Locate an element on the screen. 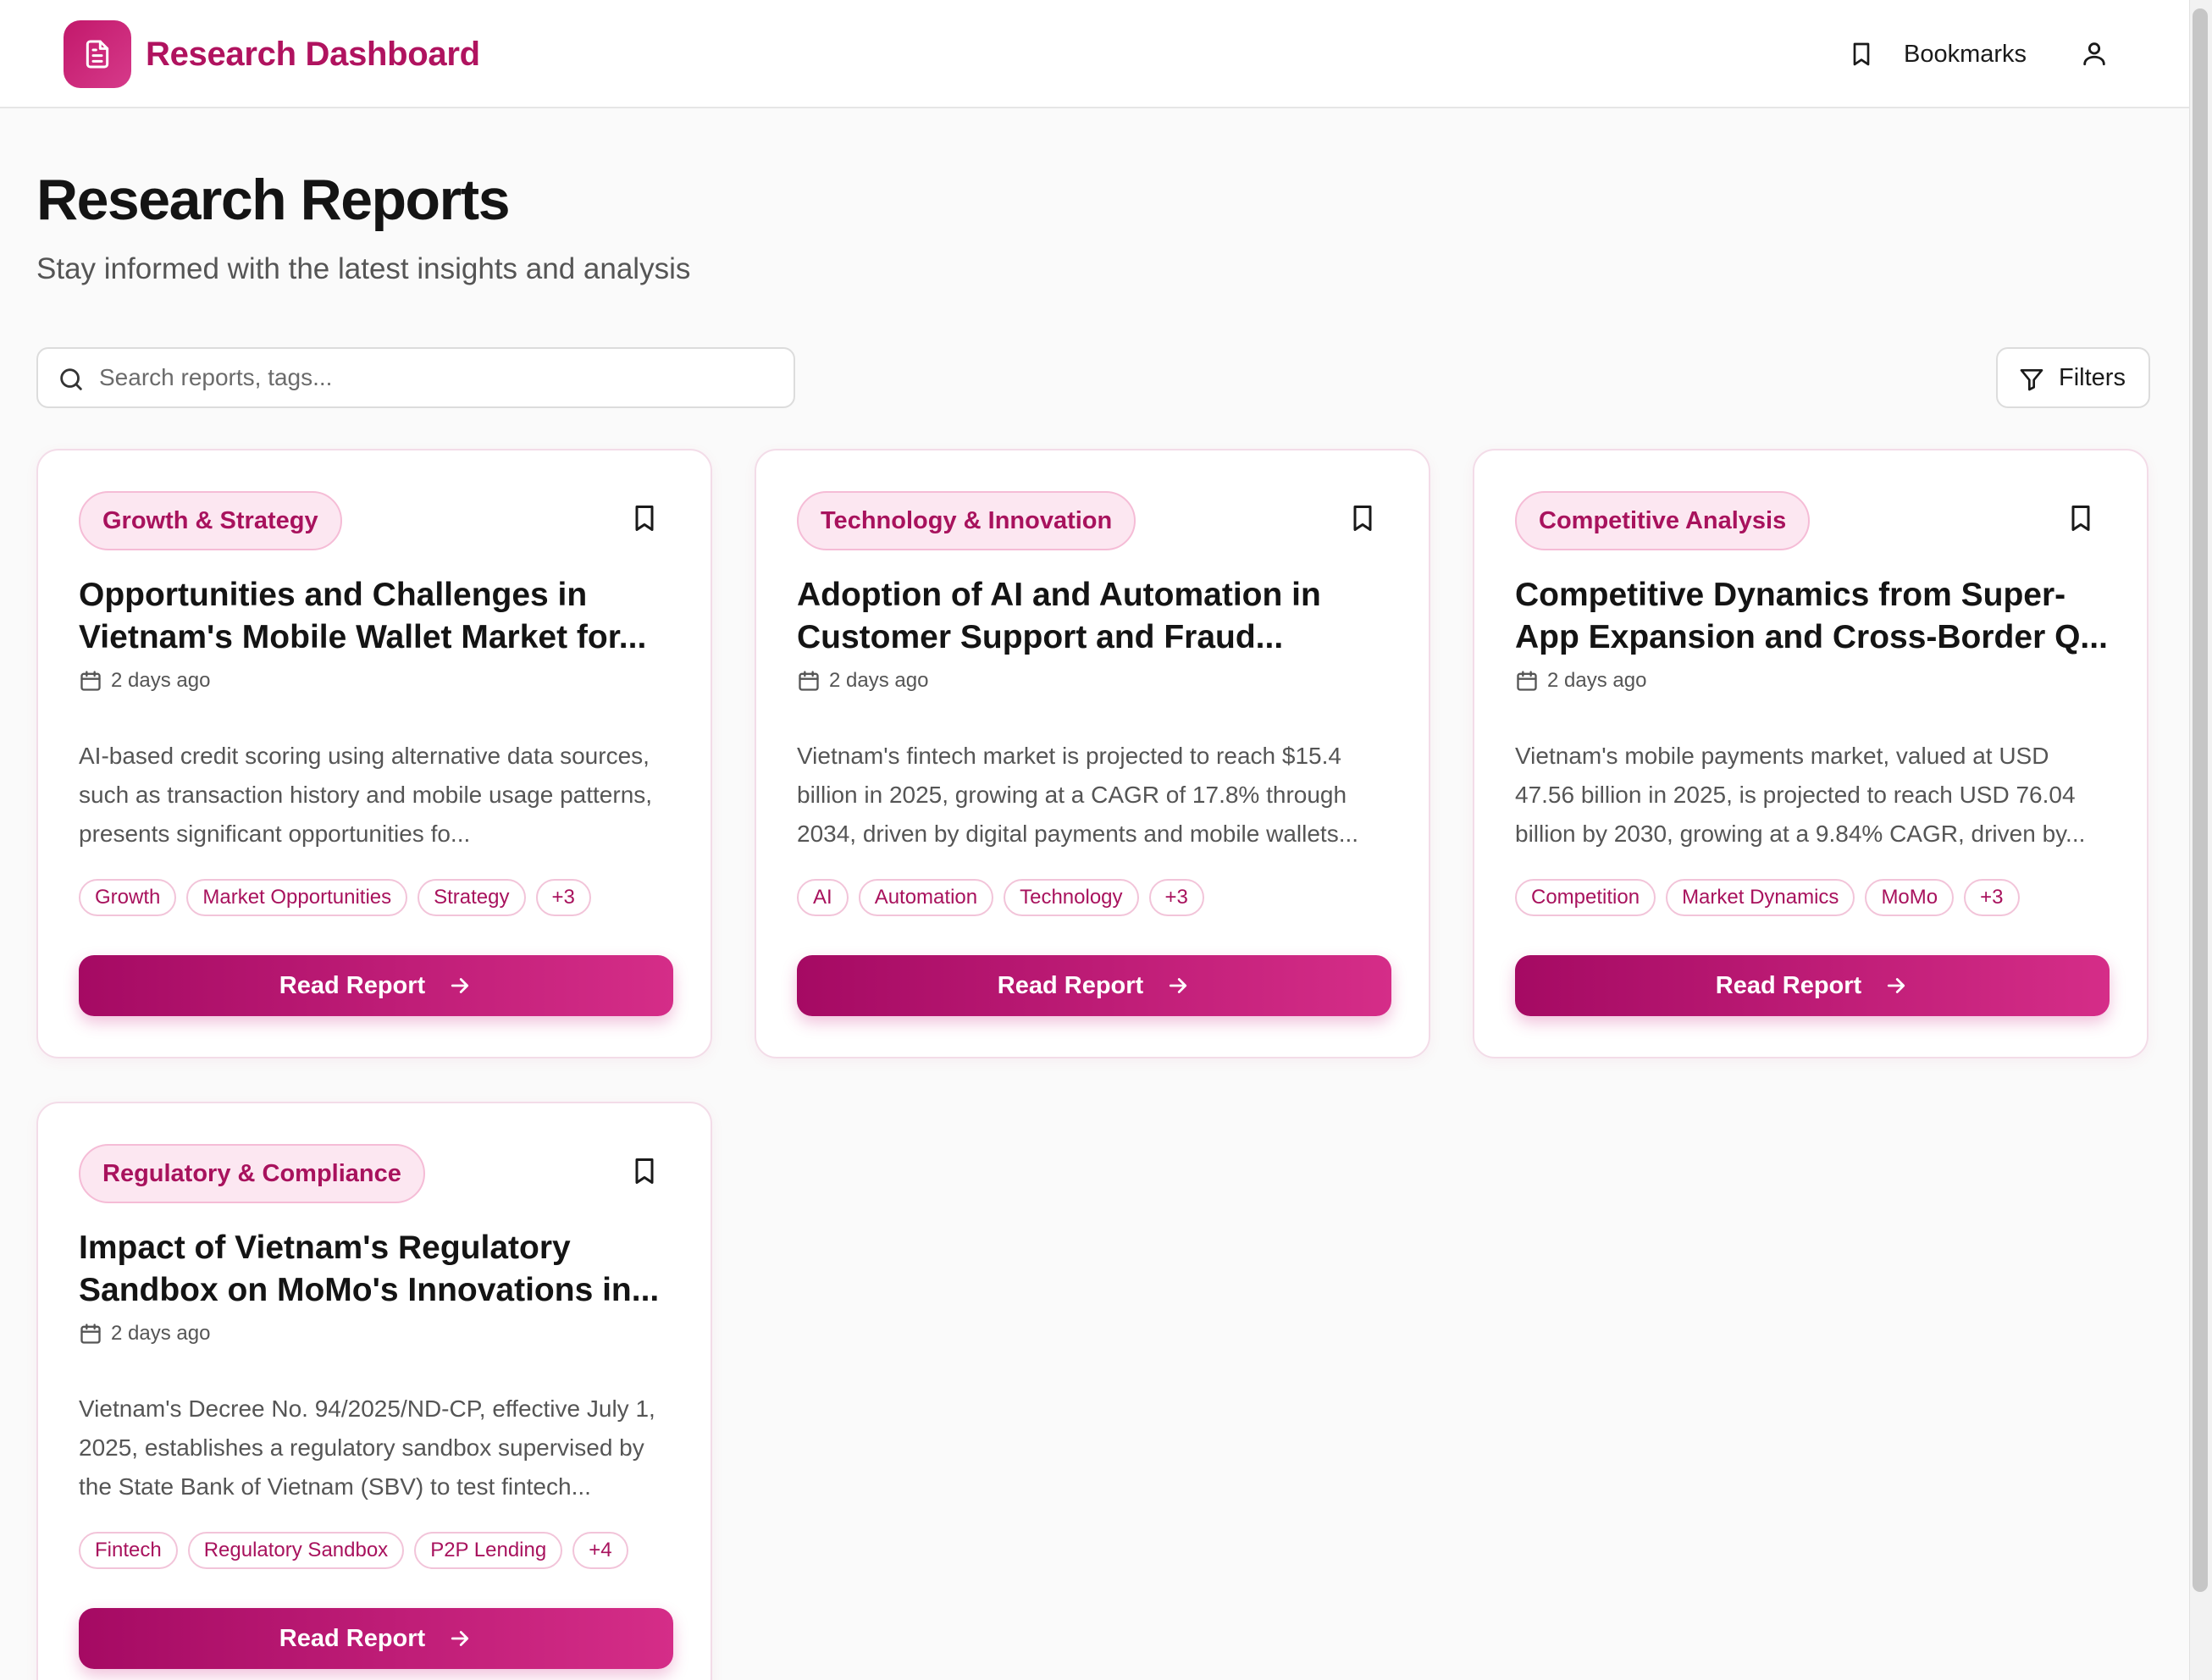  tag-chip: Automation is located at coordinates (926, 897).